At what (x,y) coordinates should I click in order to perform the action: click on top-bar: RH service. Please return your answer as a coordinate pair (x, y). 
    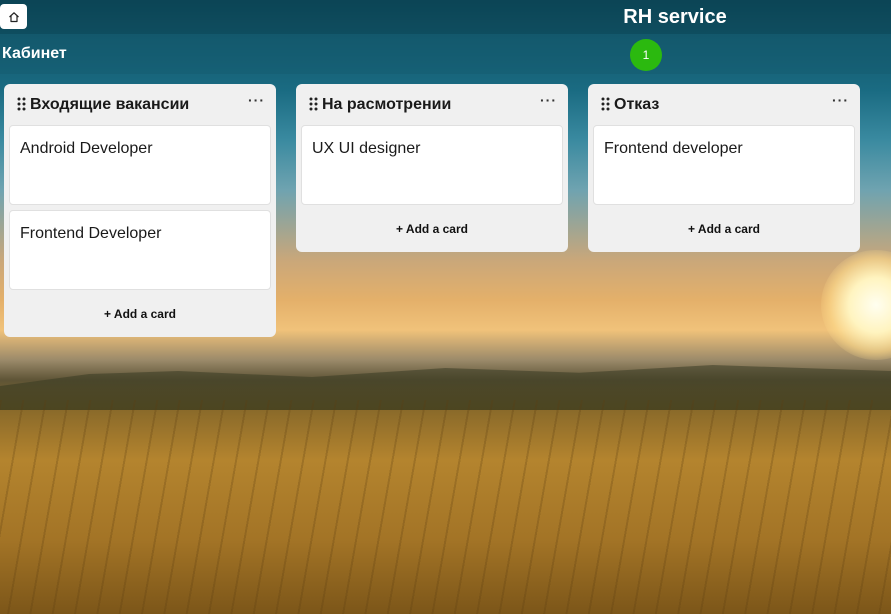
    Looking at the image, I should click on (445, 17).